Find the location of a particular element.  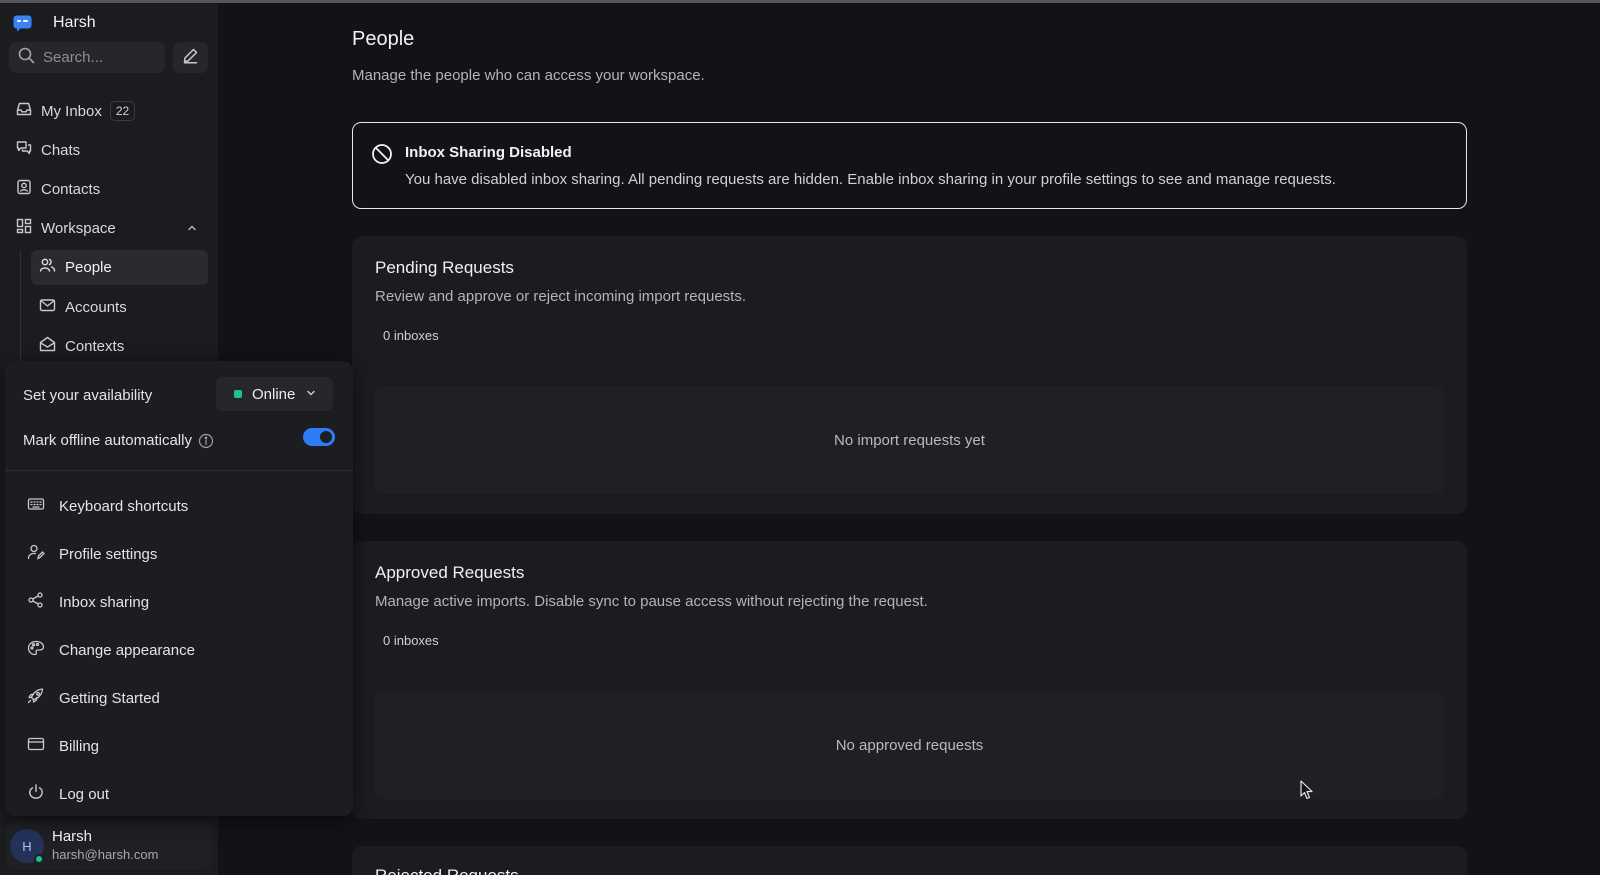

sidebar-item-workspace: Workspace is located at coordinates (108, 228).